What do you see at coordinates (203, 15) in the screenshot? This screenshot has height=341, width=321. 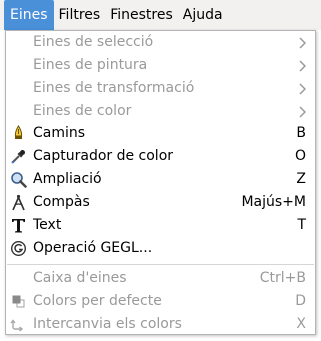 I see `menu-ajuda: Ajuda` at bounding box center [203, 15].